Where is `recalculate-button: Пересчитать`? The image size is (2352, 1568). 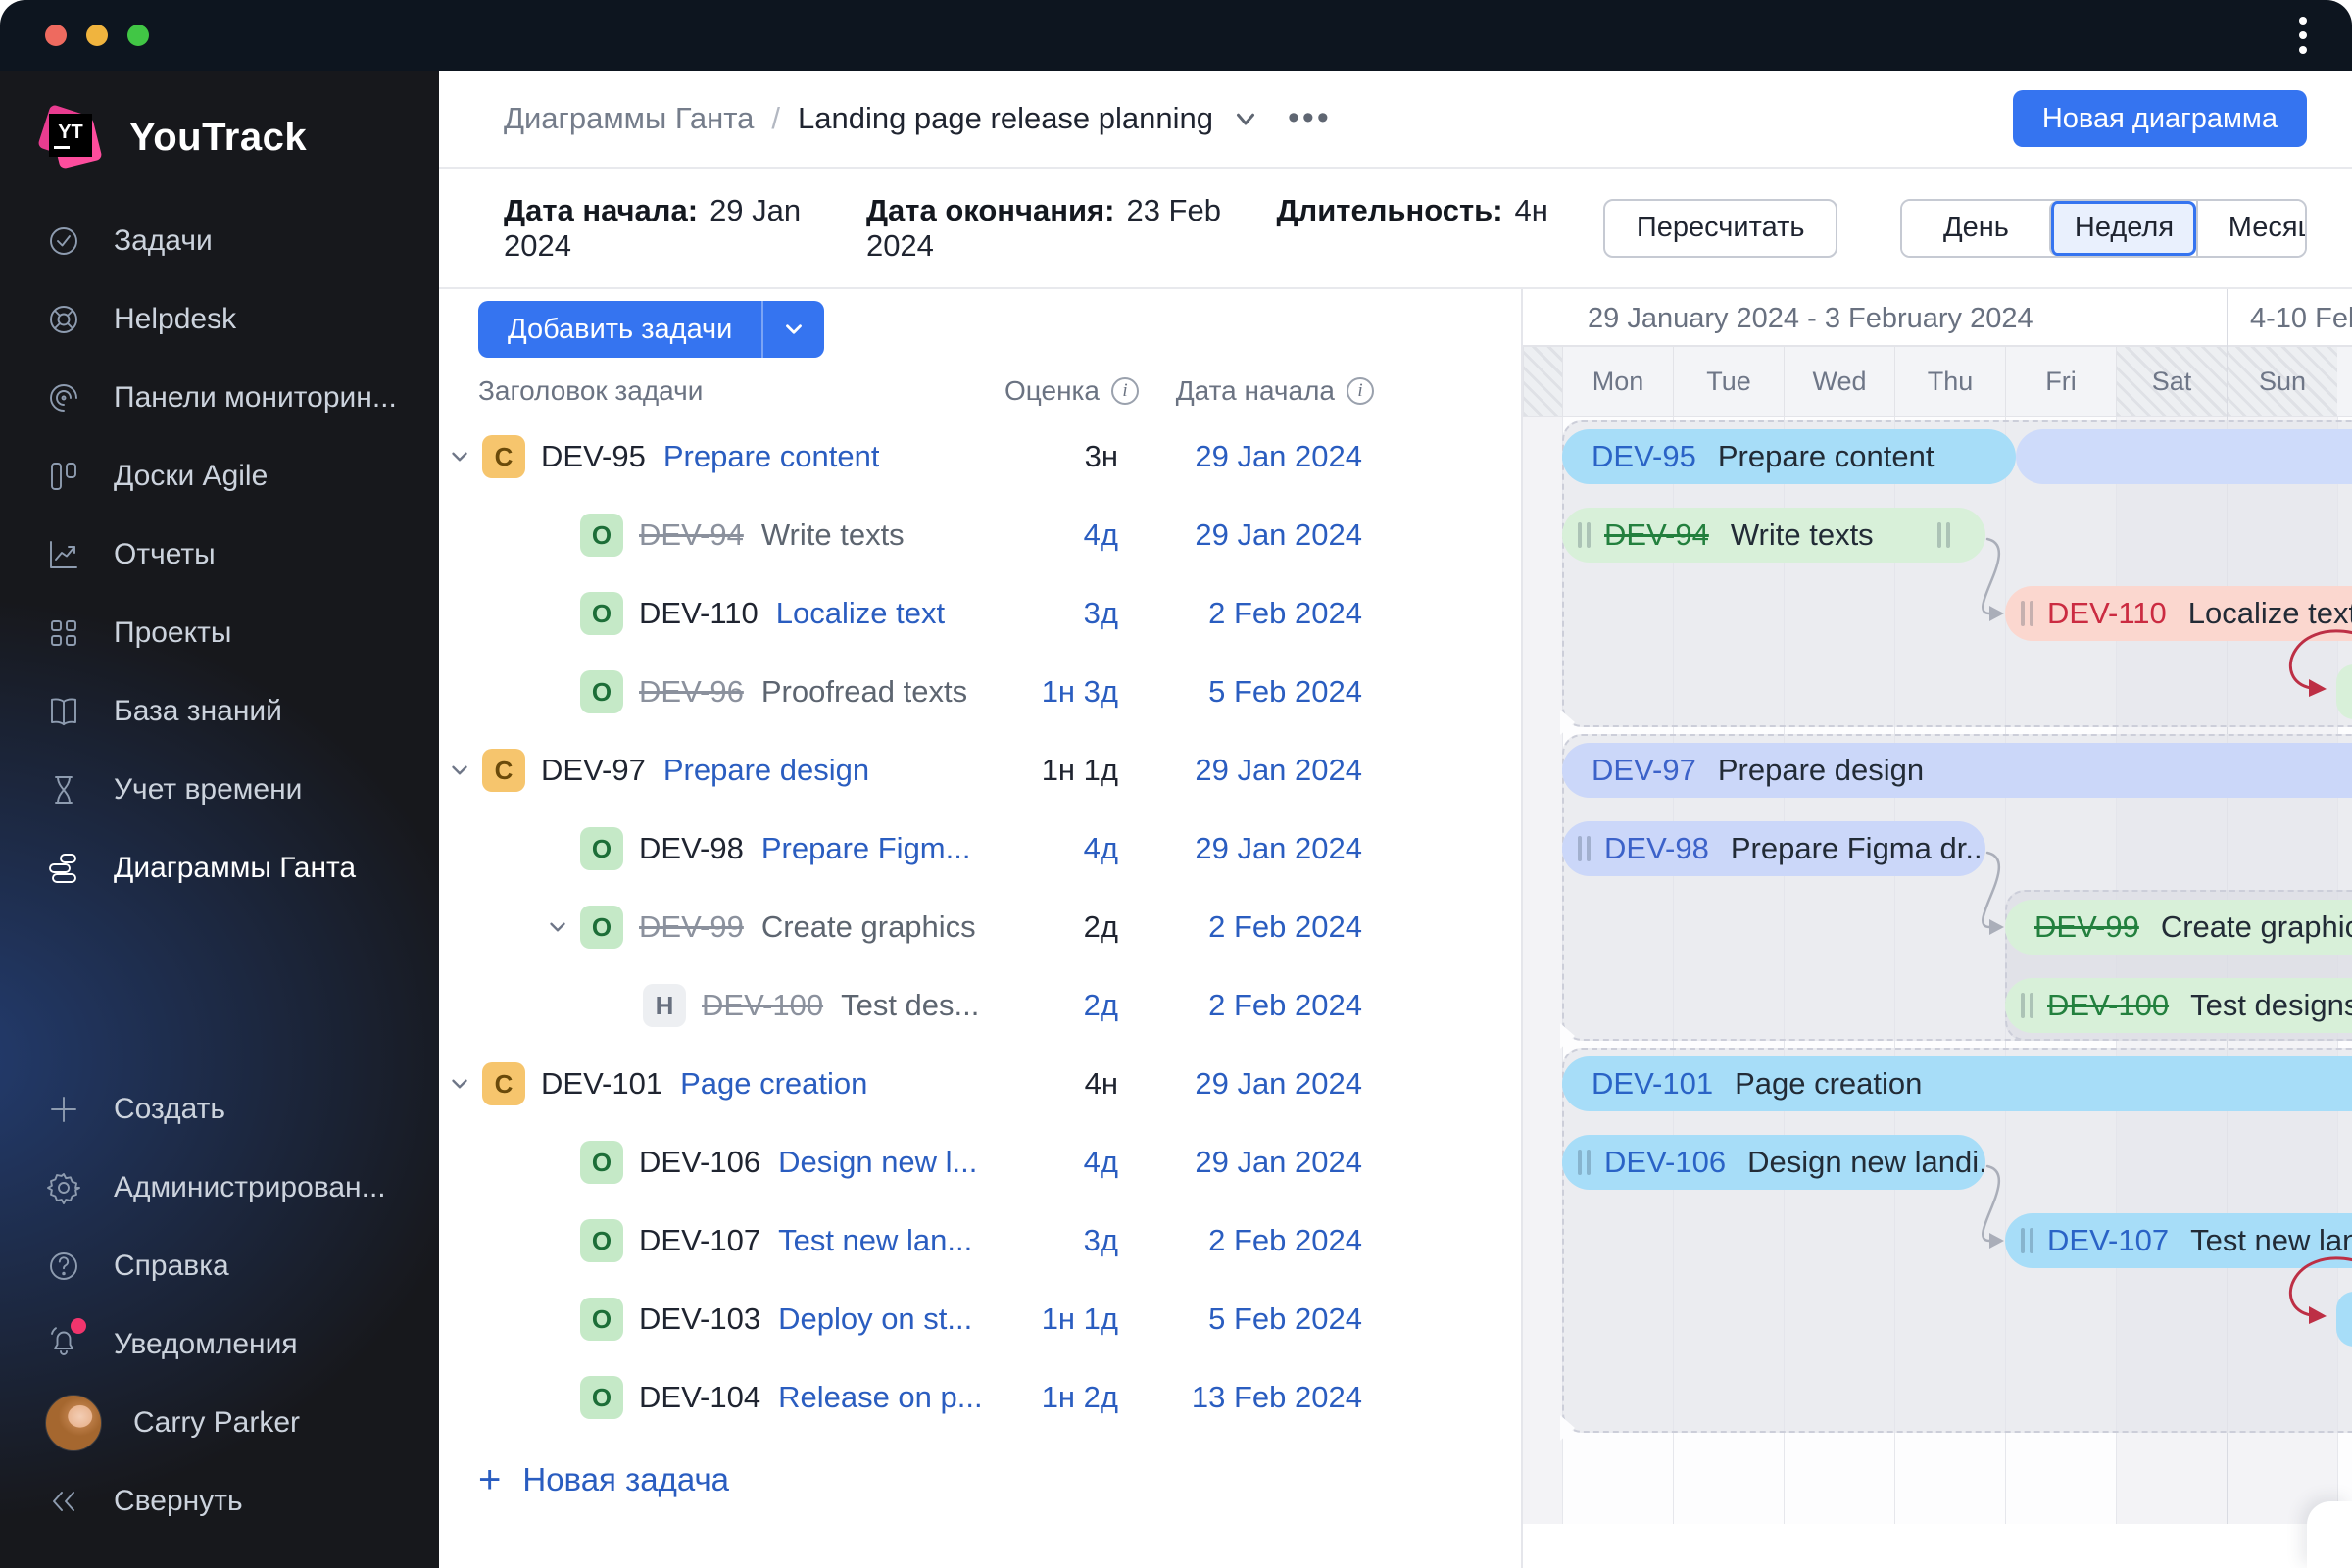 recalculate-button: Пересчитать is located at coordinates (1720, 228).